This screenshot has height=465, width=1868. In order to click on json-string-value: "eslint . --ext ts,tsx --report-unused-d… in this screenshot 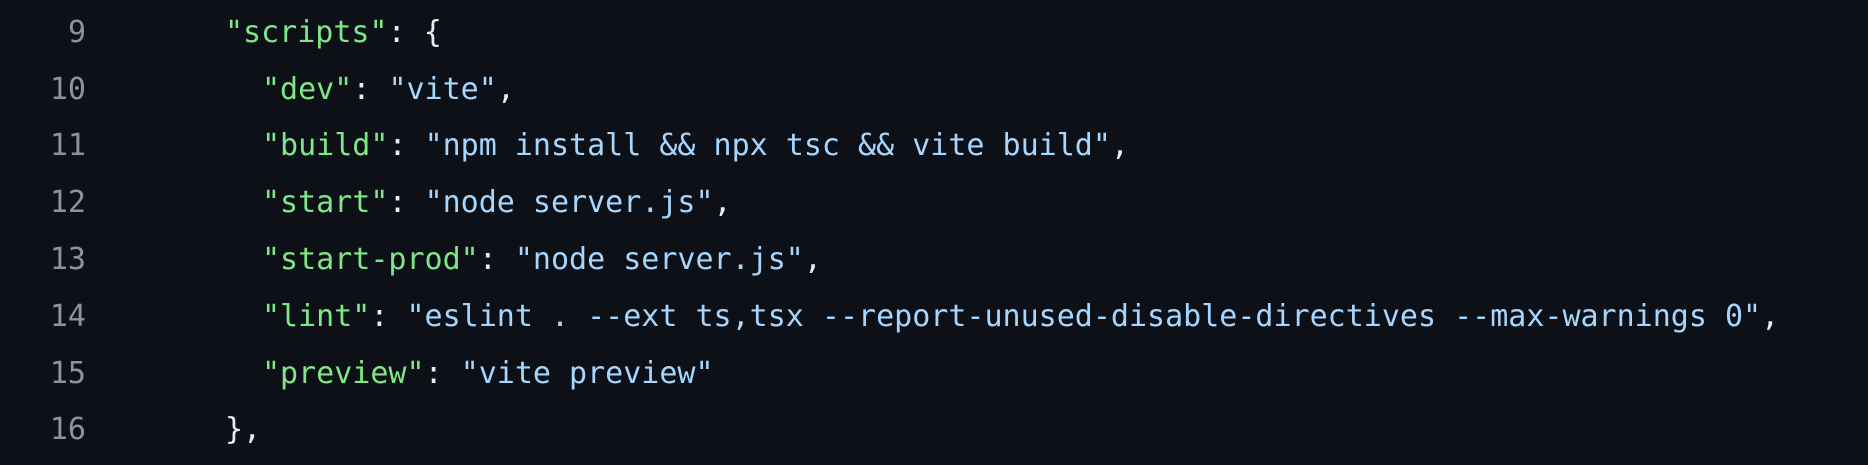, I will do `click(1084, 316)`.